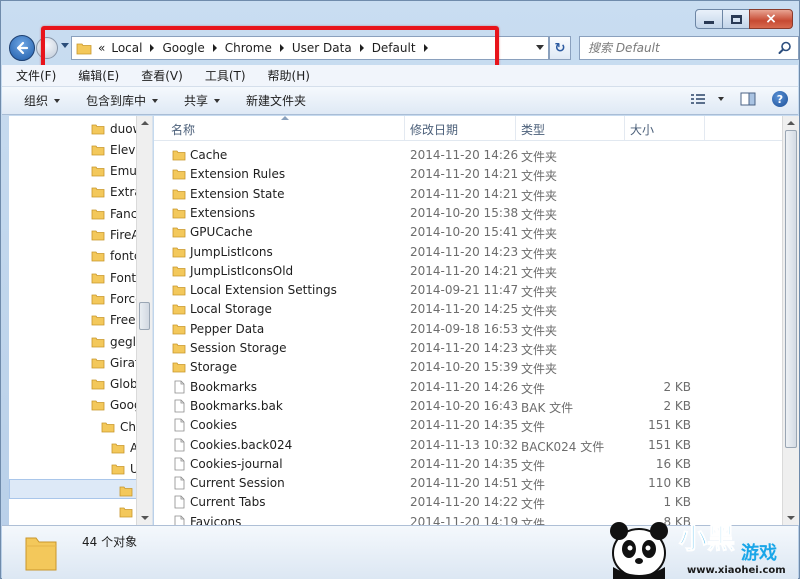 The width and height of the screenshot is (800, 579). What do you see at coordinates (468, 425) in the screenshot?
I see `table-row: Cookies 2014-11-20 14:35 文件 151 KB` at bounding box center [468, 425].